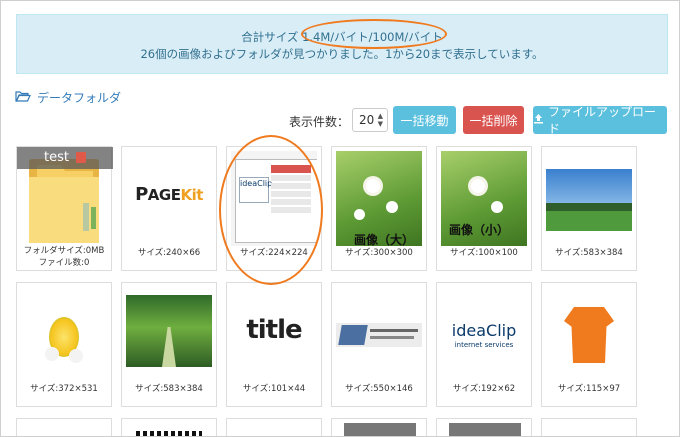  What do you see at coordinates (484, 330) in the screenshot?
I see `brand-logo: ideaClip` at bounding box center [484, 330].